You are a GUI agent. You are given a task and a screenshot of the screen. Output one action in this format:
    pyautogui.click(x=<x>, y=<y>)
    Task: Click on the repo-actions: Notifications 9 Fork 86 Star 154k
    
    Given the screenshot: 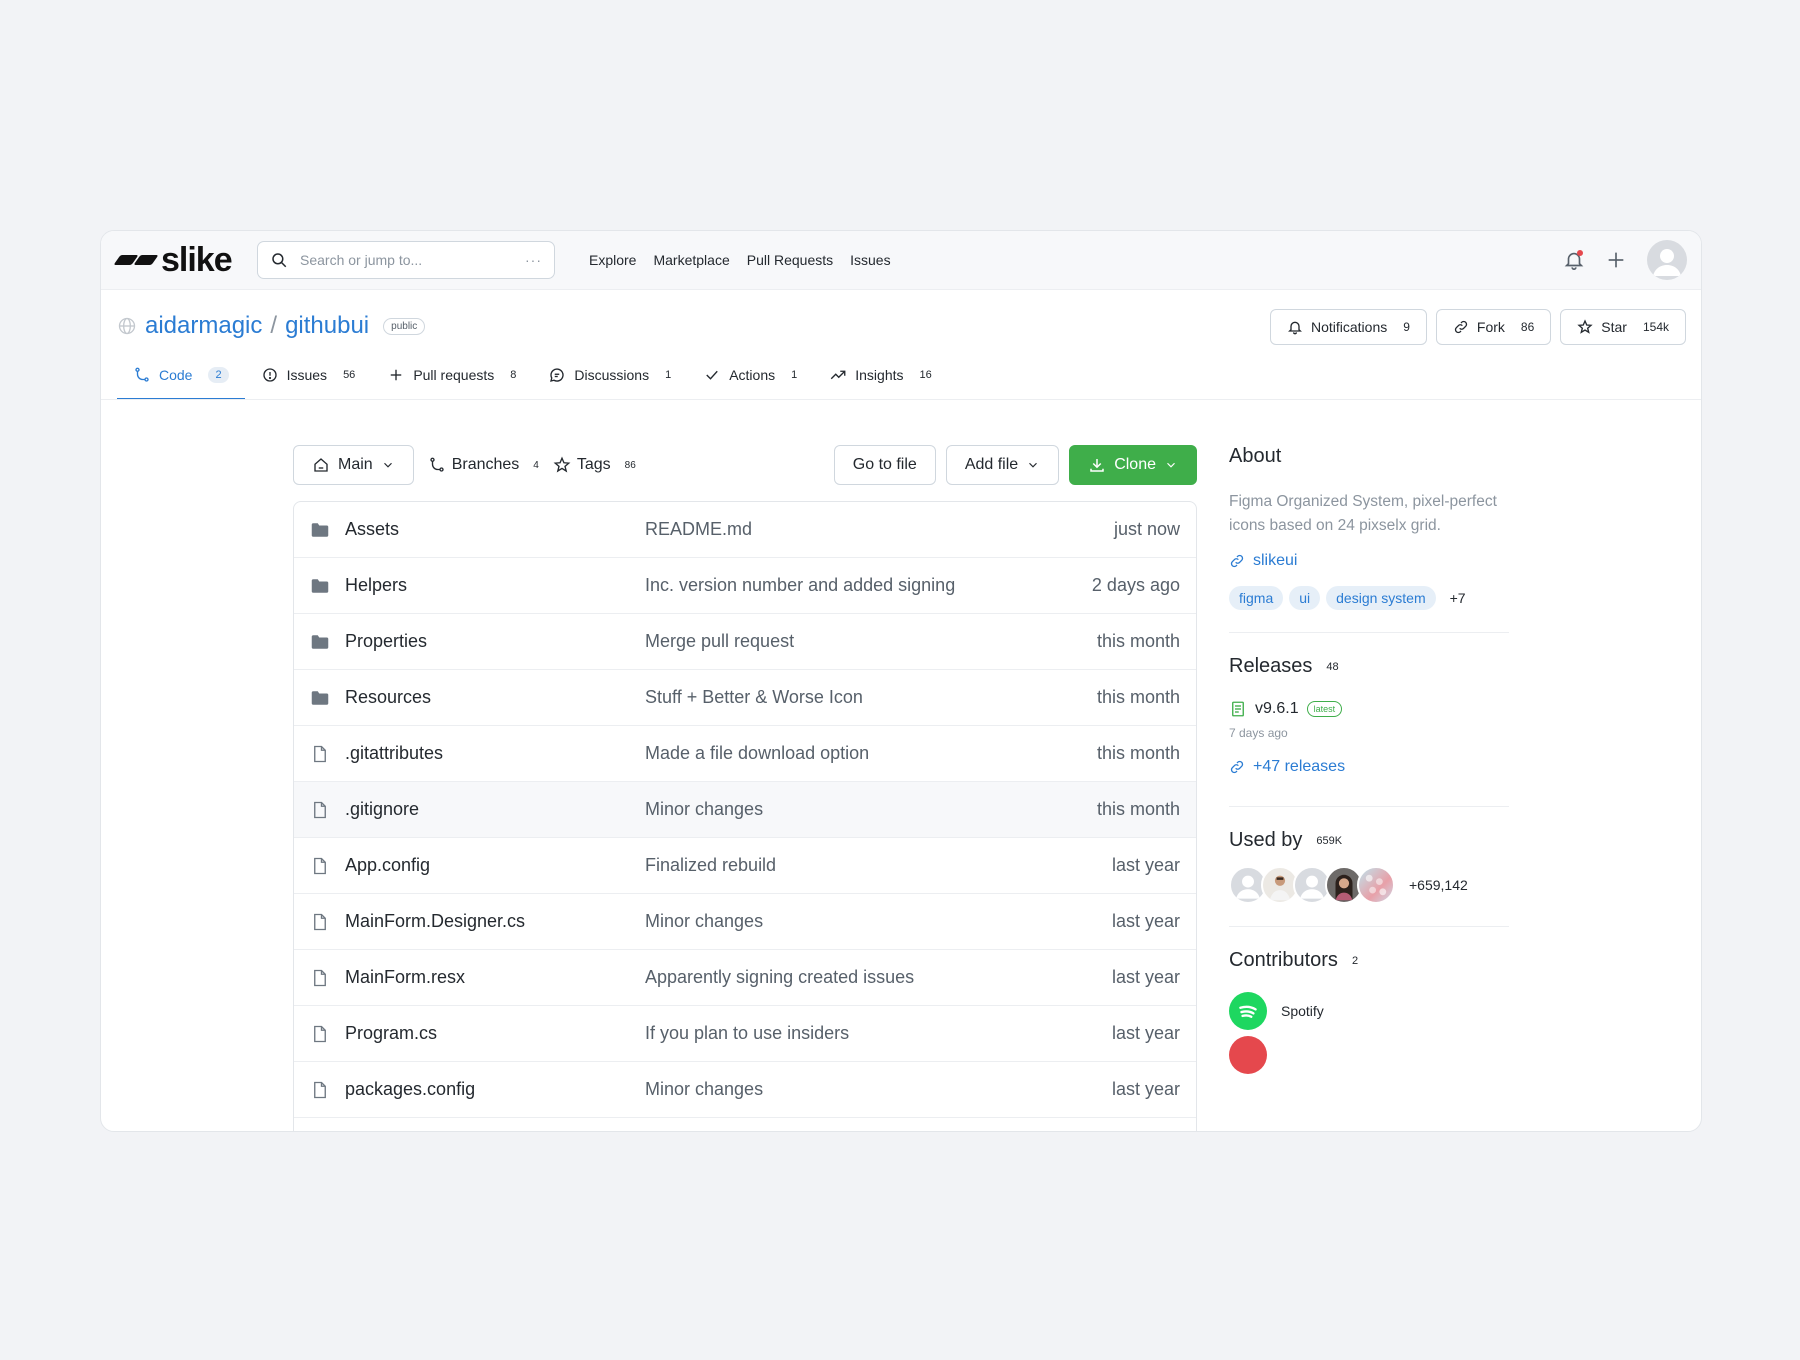 What is the action you would take?
    pyautogui.click(x=1477, y=327)
    